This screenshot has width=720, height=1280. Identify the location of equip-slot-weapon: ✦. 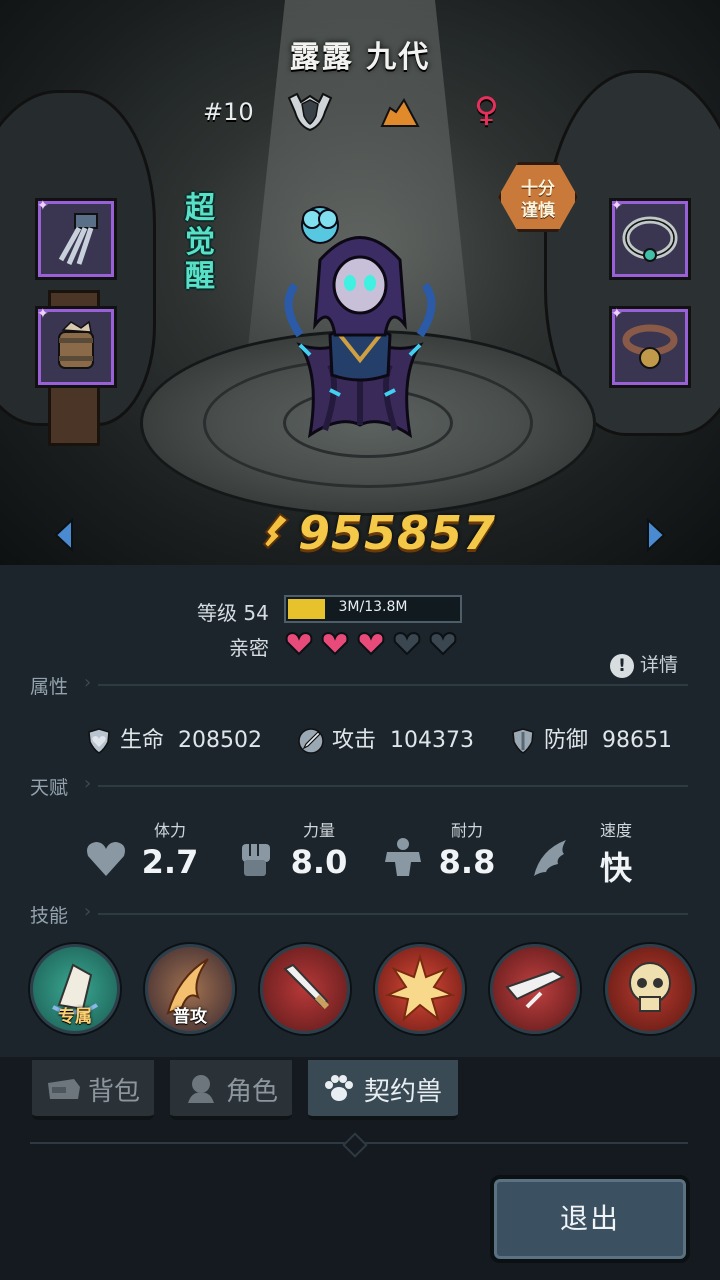
(75, 237).